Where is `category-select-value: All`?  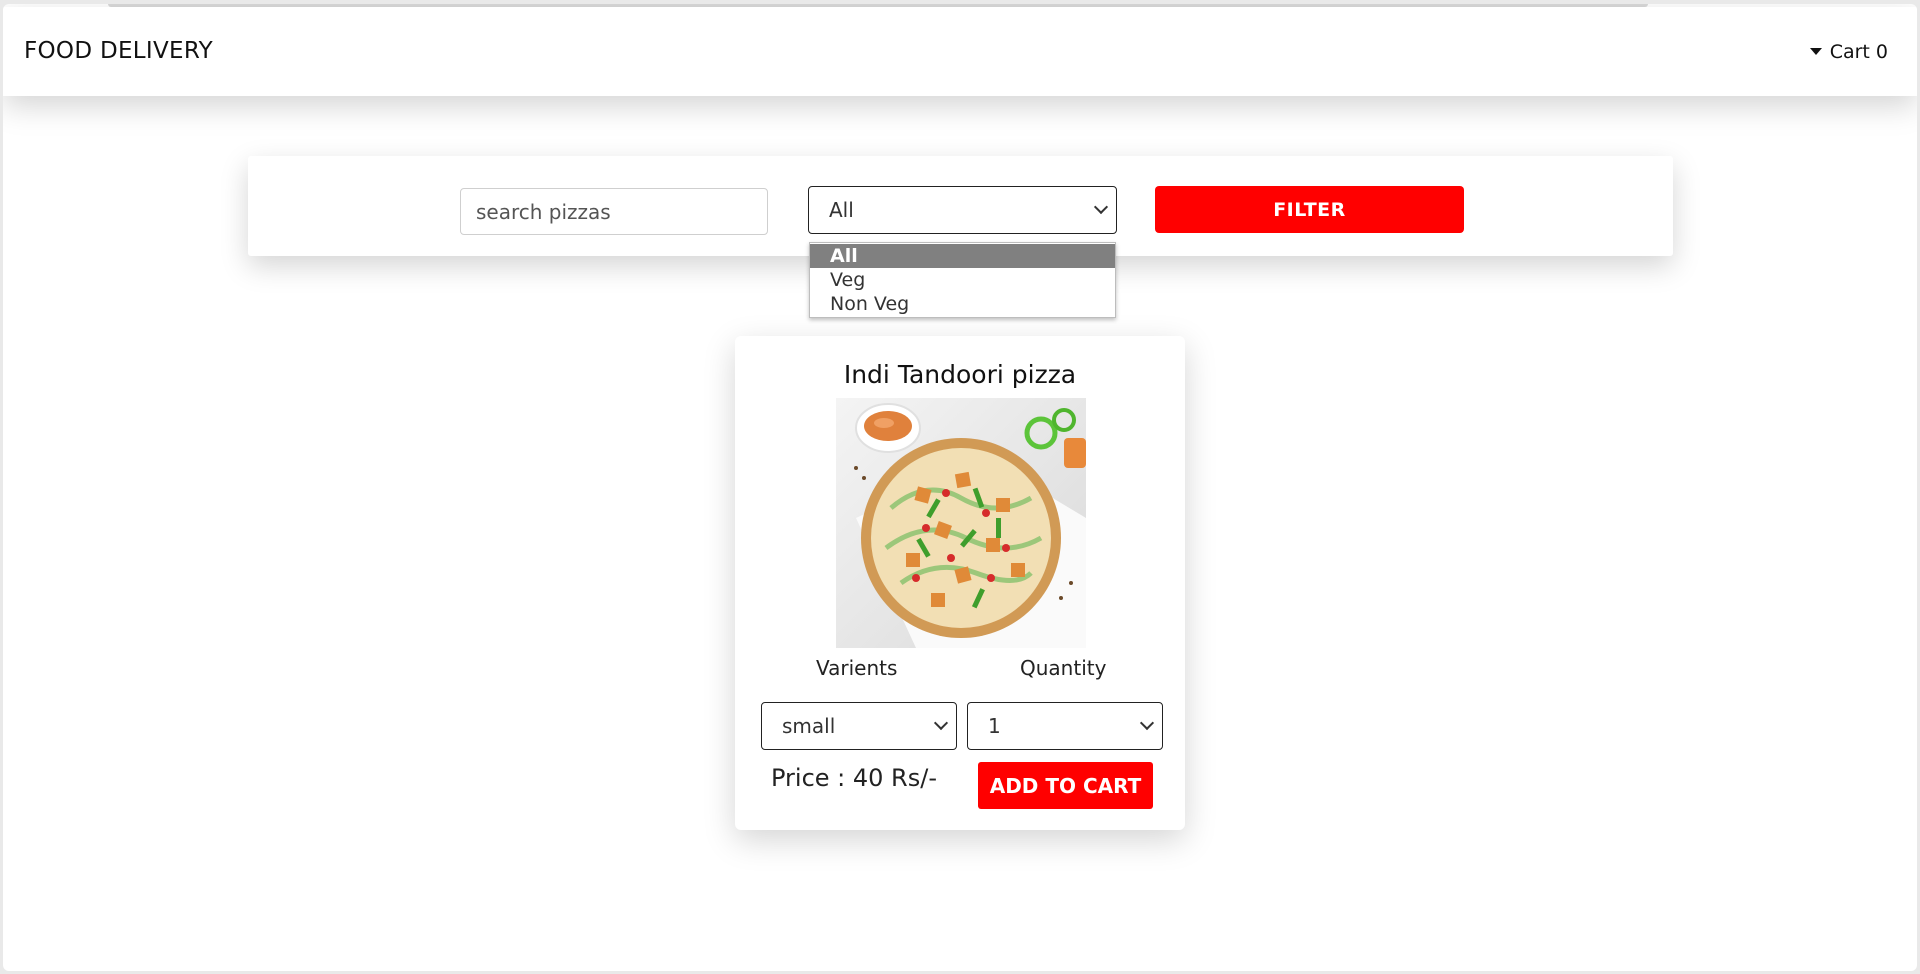 category-select-value: All is located at coordinates (841, 210).